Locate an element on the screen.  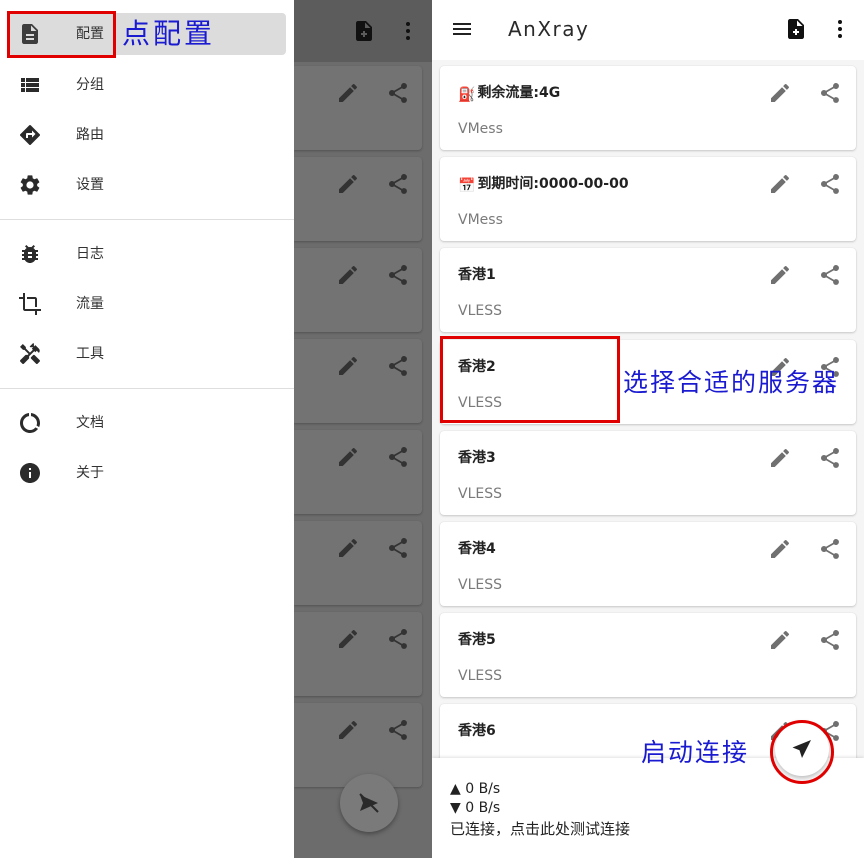
config-card: ⛽ 剩余流量:4G VMess is located at coordinates (648, 108).